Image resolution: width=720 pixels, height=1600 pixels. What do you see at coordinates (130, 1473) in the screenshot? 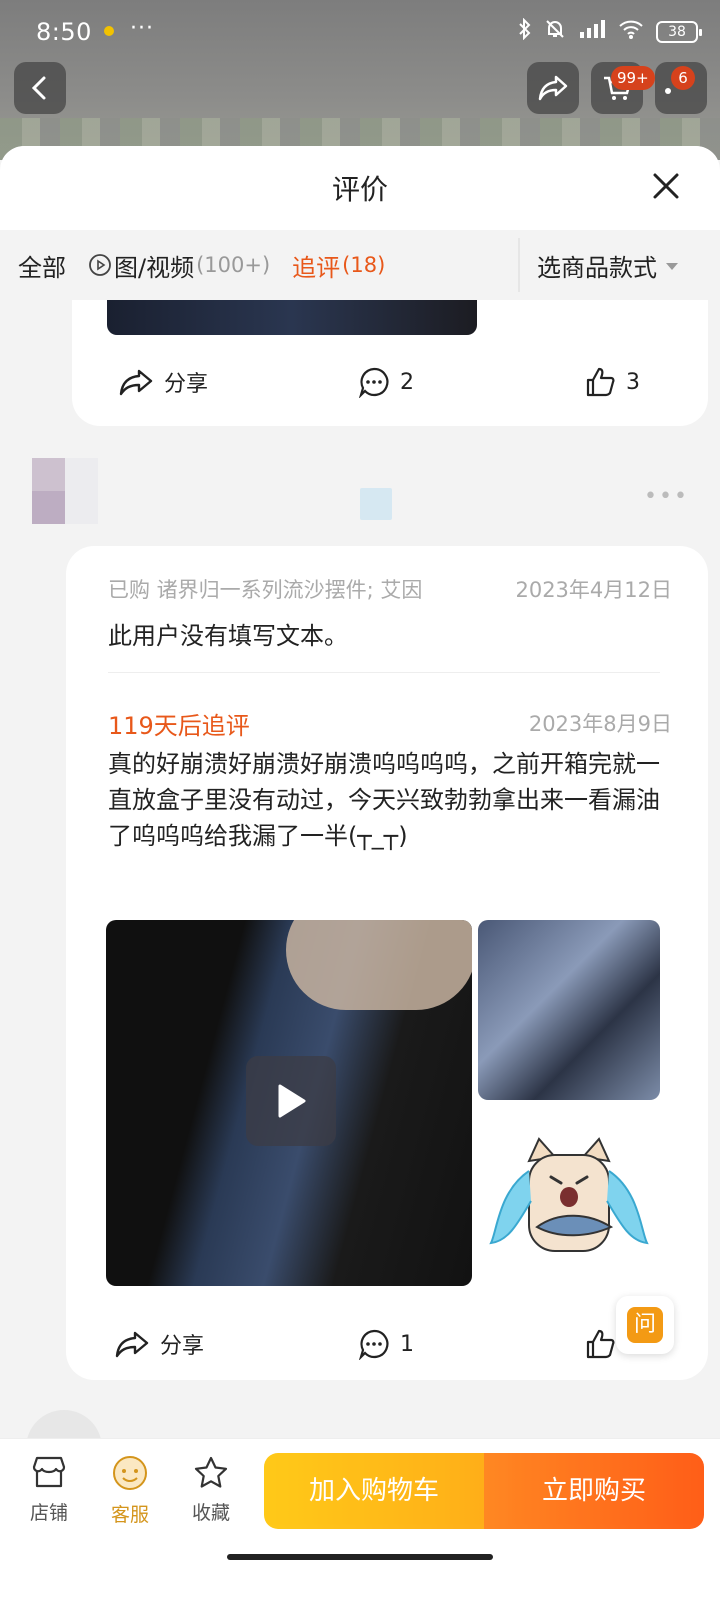
I see `customer-service-icon` at bounding box center [130, 1473].